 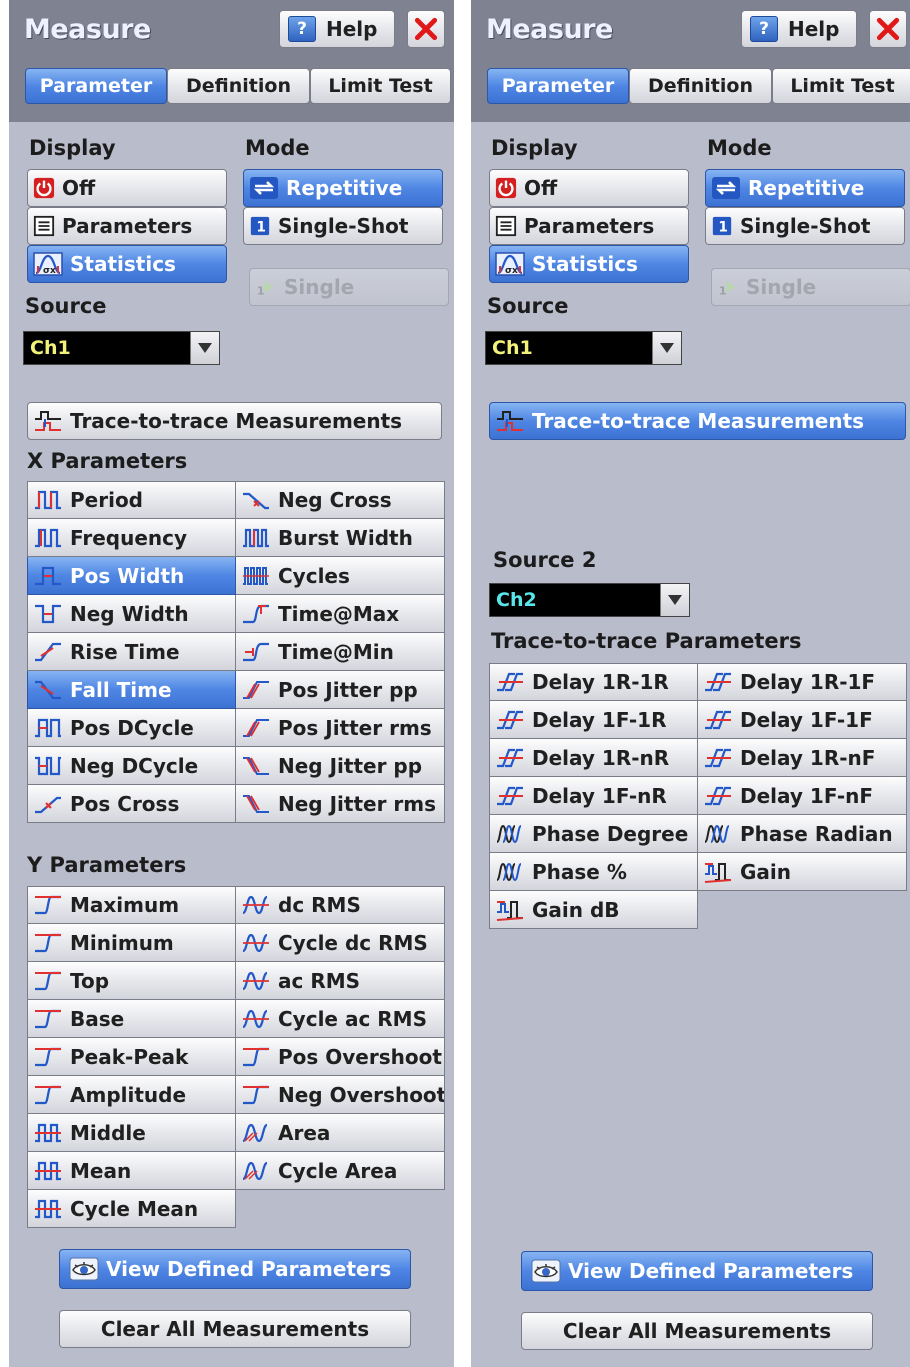 What do you see at coordinates (340, 981) in the screenshot?
I see `param-ac-rms: ac RMS` at bounding box center [340, 981].